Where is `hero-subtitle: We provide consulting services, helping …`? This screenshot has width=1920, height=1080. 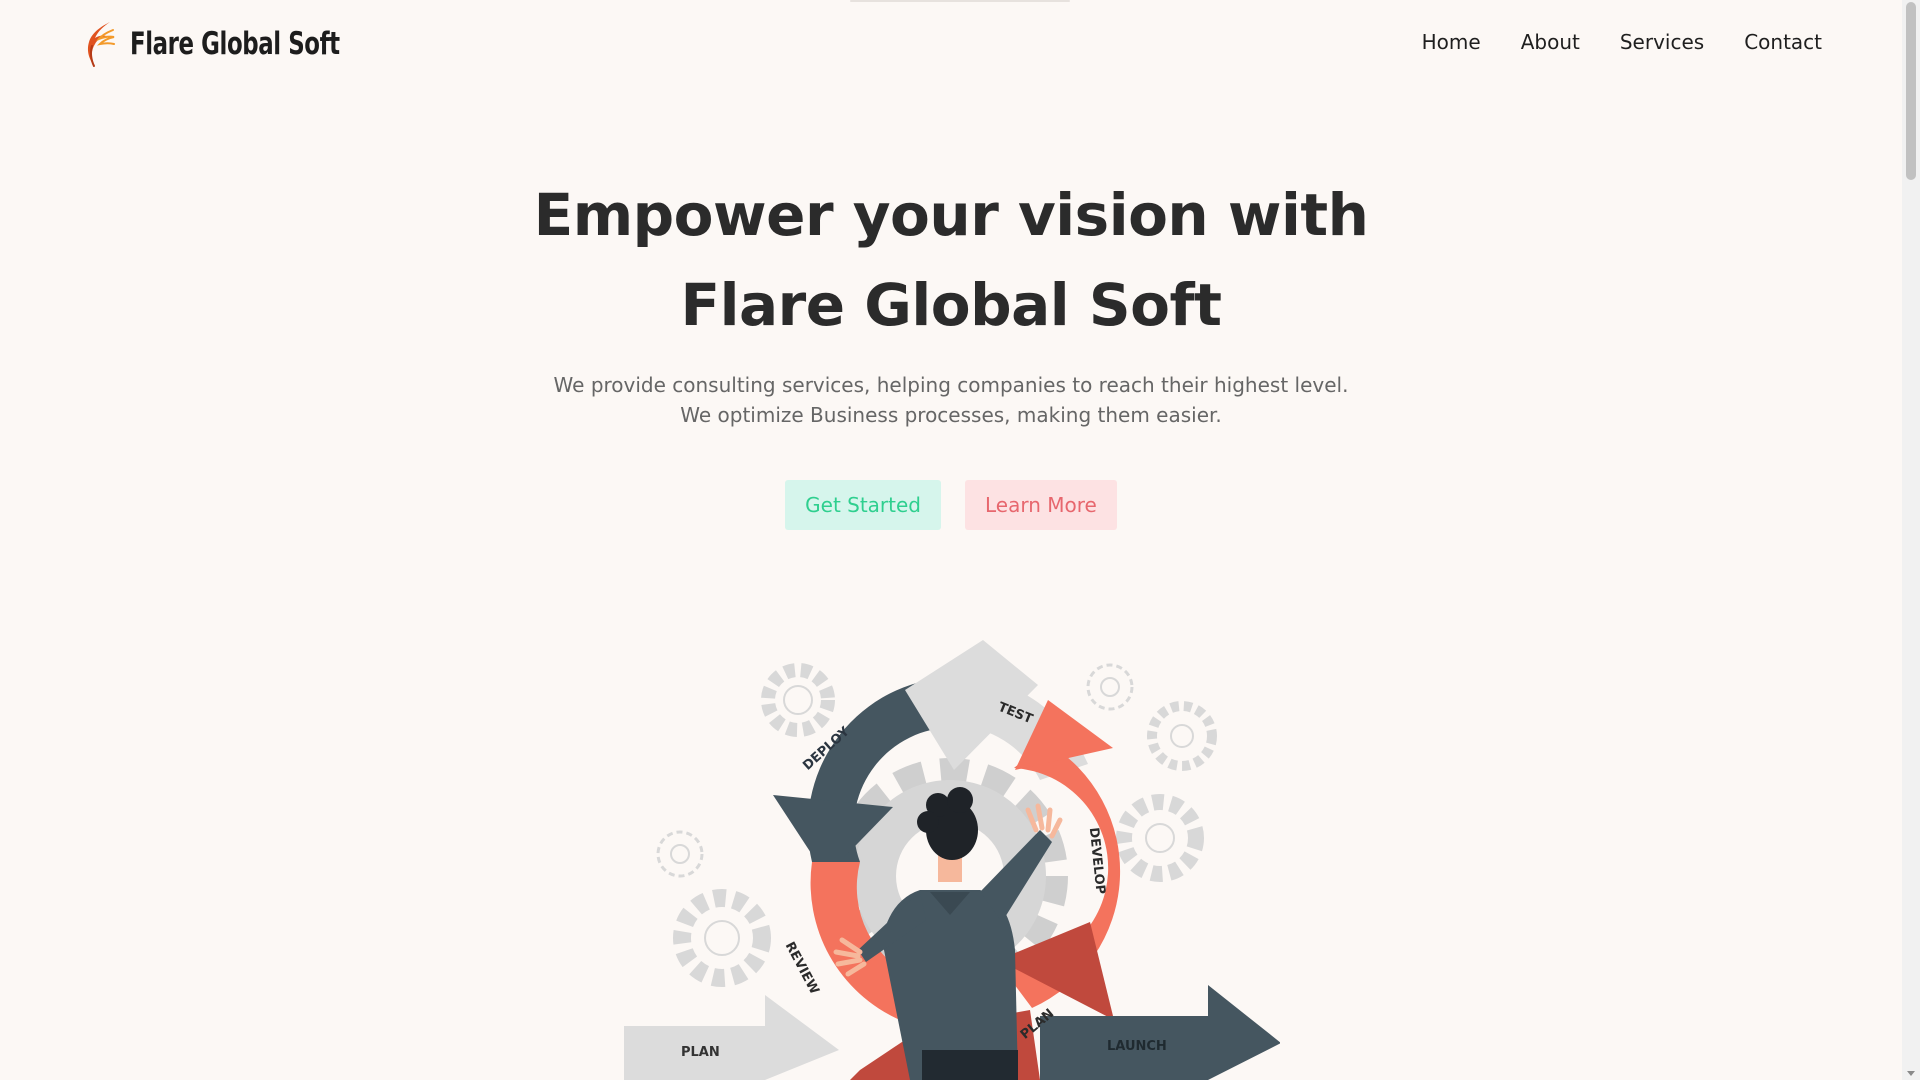 hero-subtitle: We provide consulting services, helping … is located at coordinates (951, 400).